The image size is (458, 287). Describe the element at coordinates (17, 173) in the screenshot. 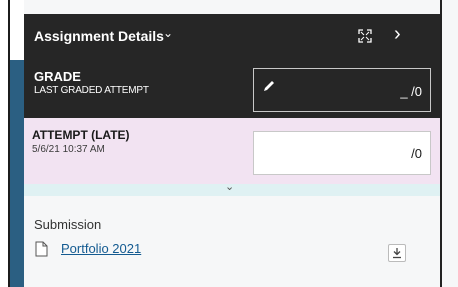

I see `accent-strip` at that location.